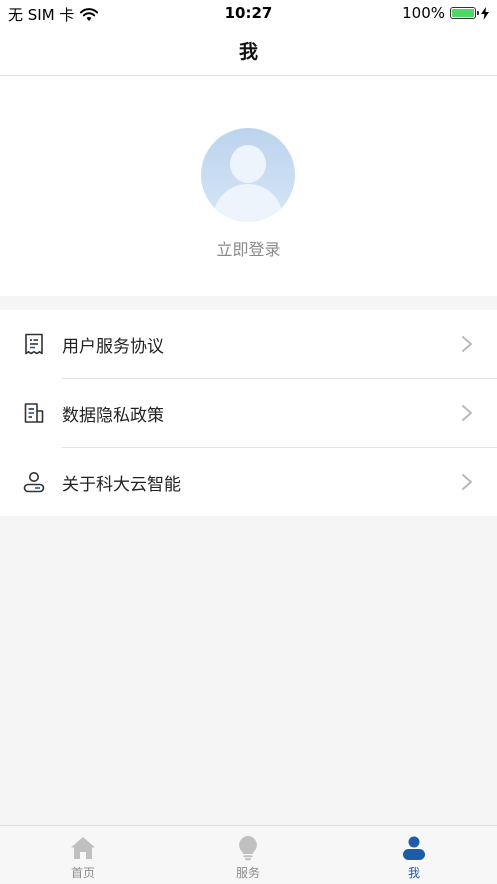 The height and width of the screenshot is (884, 497). I want to click on tab-bar: 首页 服务 我, so click(248, 854).